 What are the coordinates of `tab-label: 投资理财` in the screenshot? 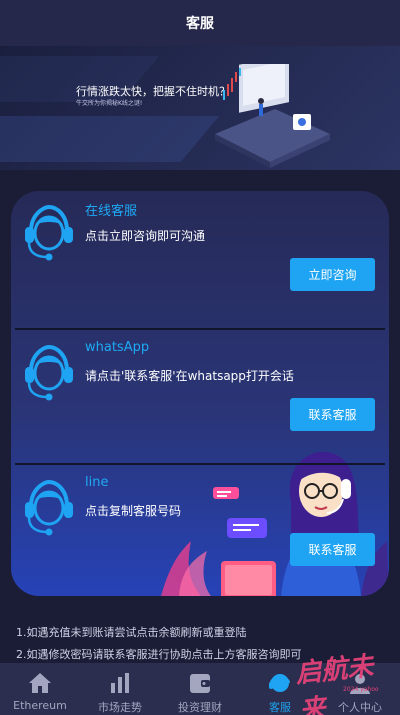 It's located at (200, 707).